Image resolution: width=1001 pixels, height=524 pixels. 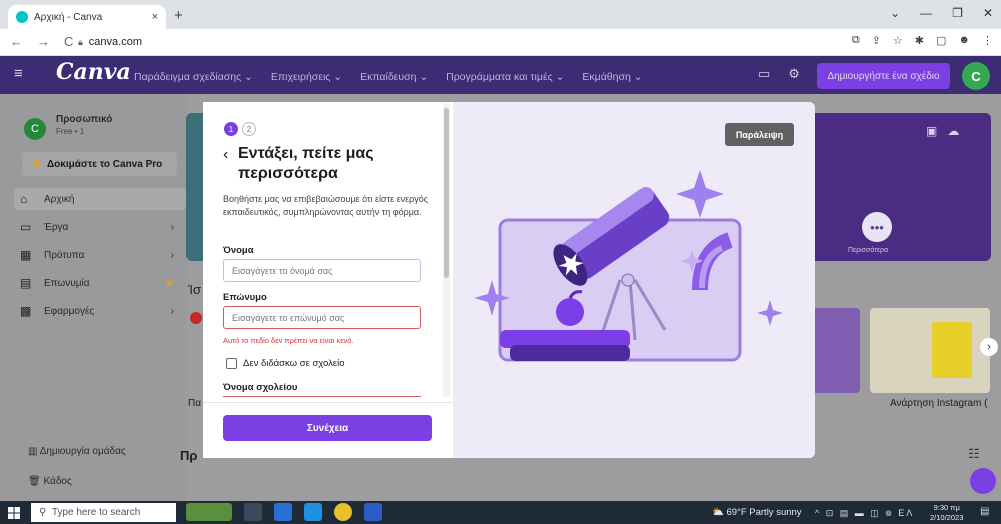 What do you see at coordinates (941, 40) in the screenshot?
I see `sidepanel-icon: ▢` at bounding box center [941, 40].